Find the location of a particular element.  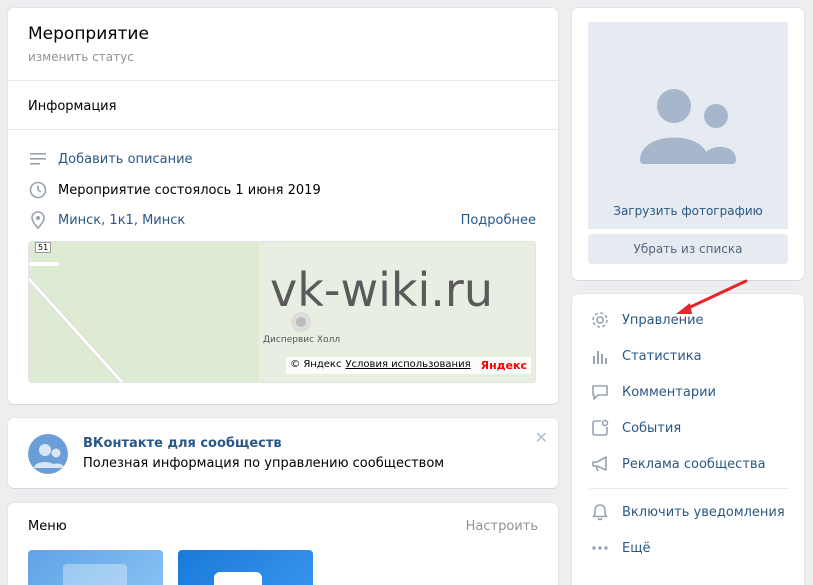

location-row: Минск, 1к1, Минск is located at coordinates (106, 220).